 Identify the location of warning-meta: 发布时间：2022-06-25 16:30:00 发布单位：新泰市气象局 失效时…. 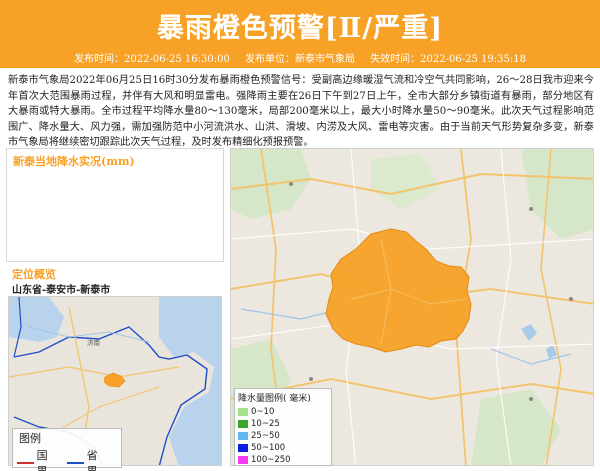
(300, 57).